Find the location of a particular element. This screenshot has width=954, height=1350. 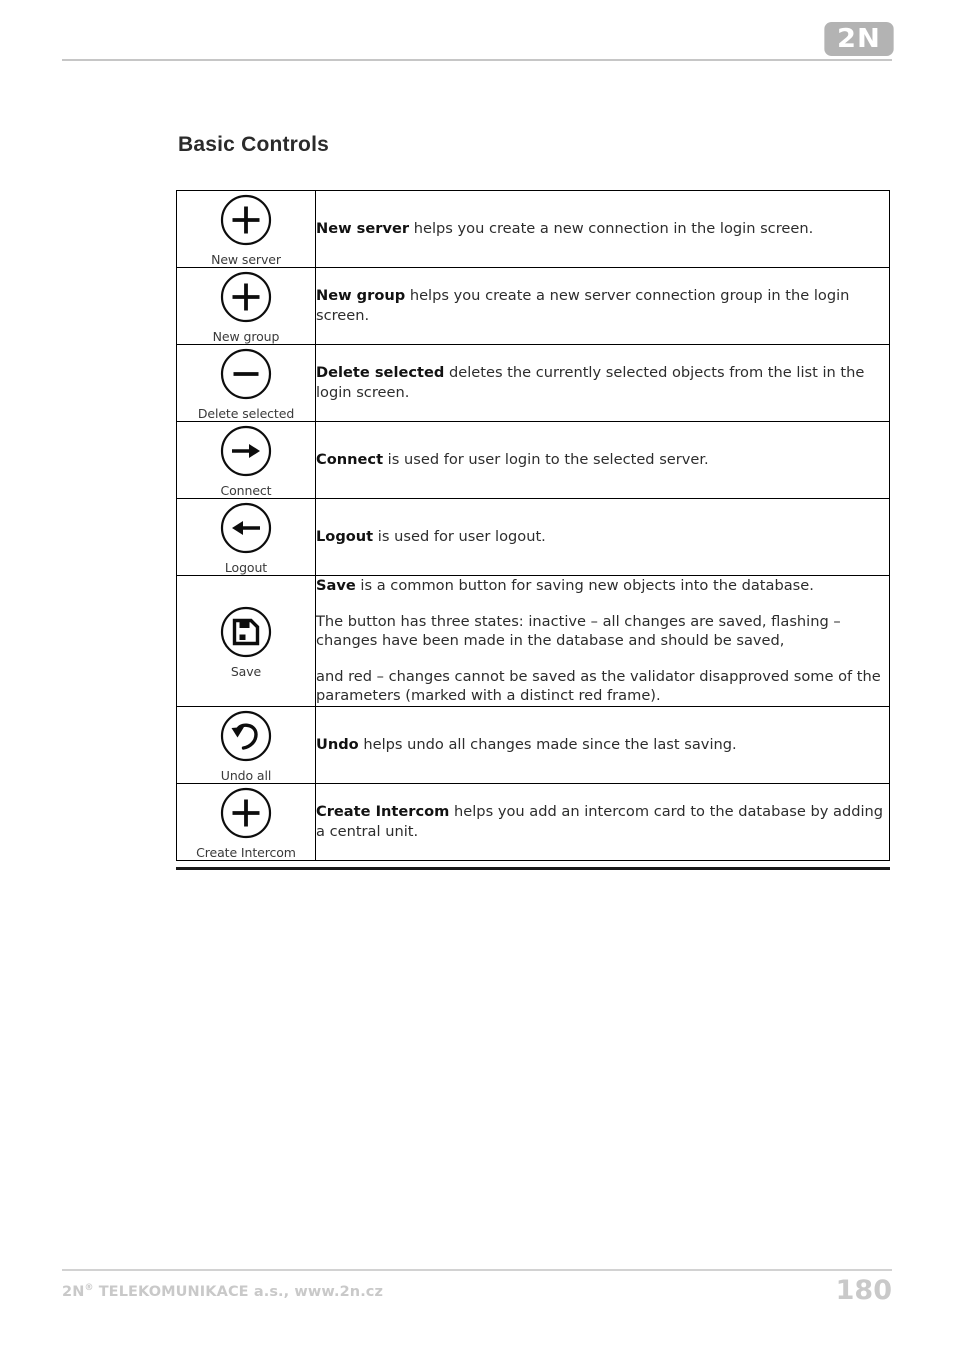

undo-arrow-circle-icon: Undo all is located at coordinates (246, 745).